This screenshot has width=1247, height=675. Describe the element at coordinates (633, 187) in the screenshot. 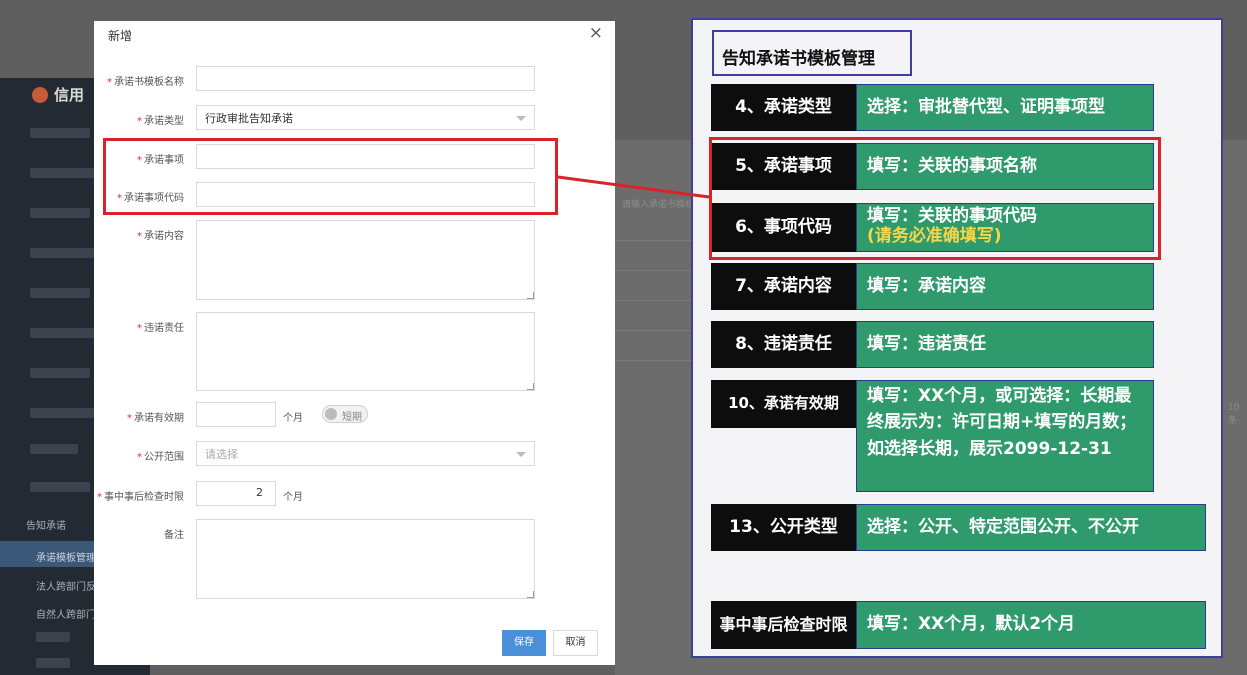

I see `connector-line` at that location.